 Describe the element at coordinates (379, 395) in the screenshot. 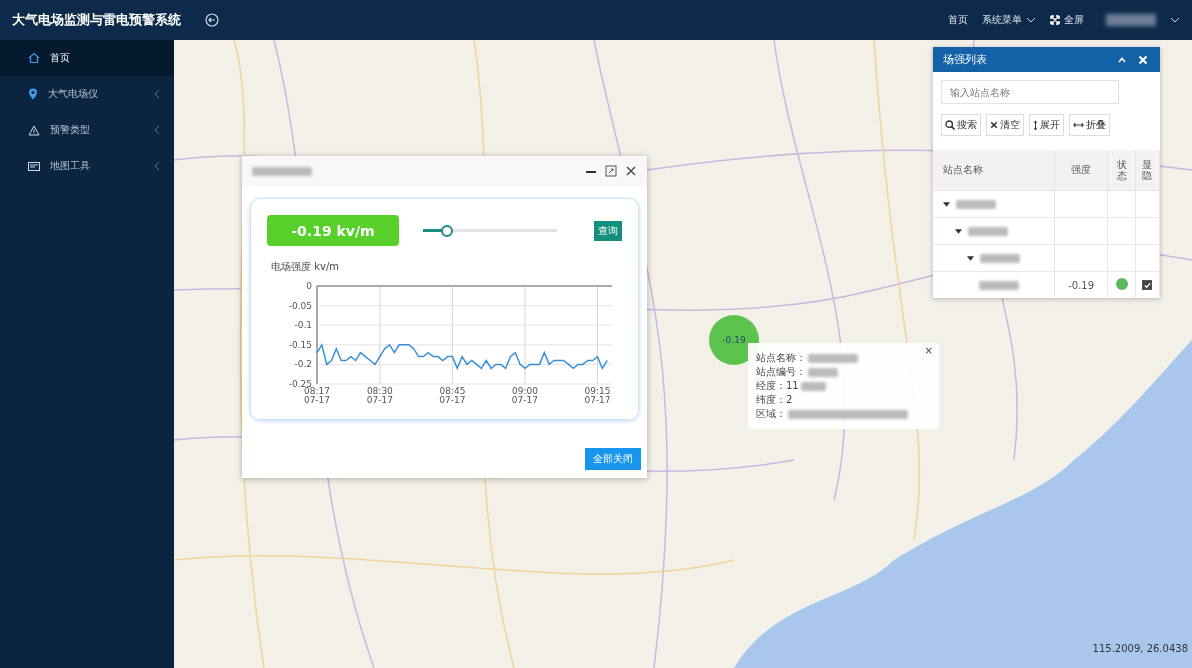

I see `x-tick-label: 08:30 07-17` at that location.